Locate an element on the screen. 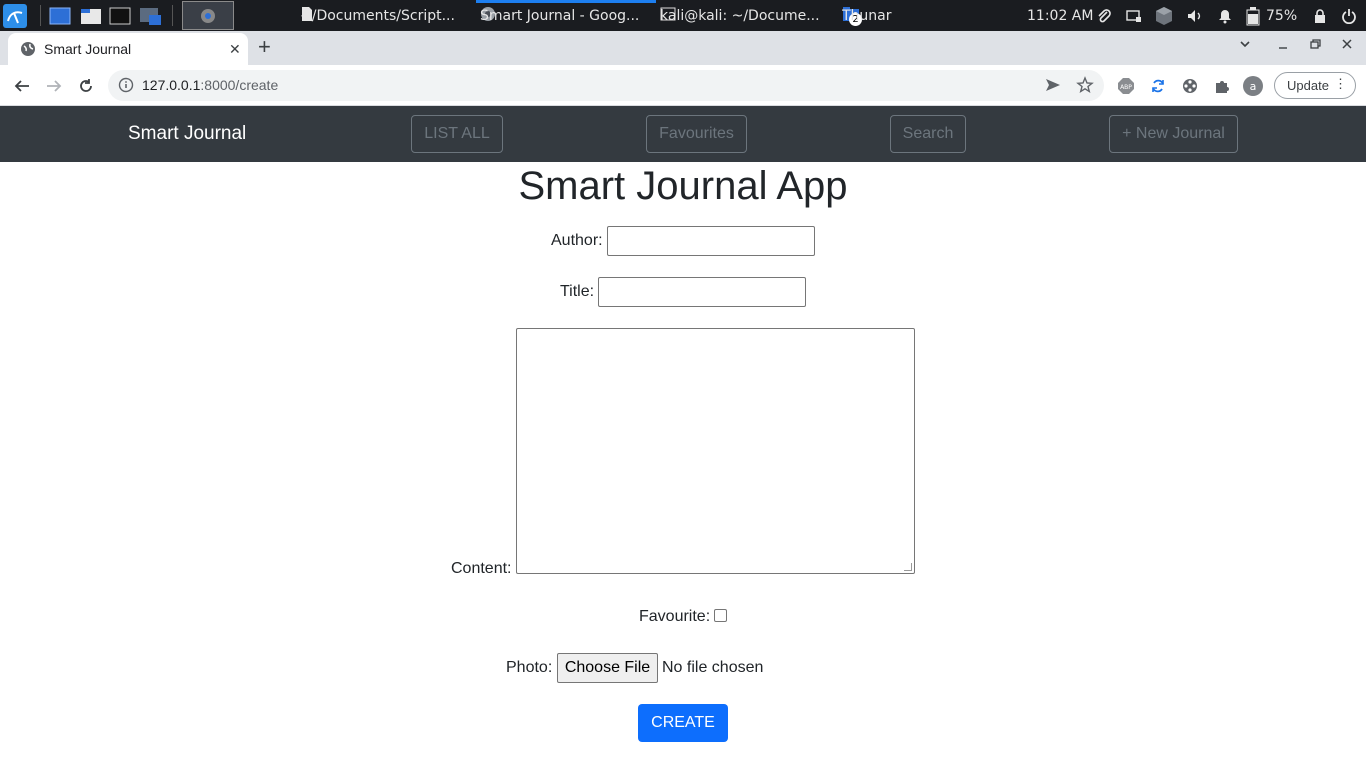 The width and height of the screenshot is (1366, 768). svg-text: ABP is located at coordinates (1126, 87).